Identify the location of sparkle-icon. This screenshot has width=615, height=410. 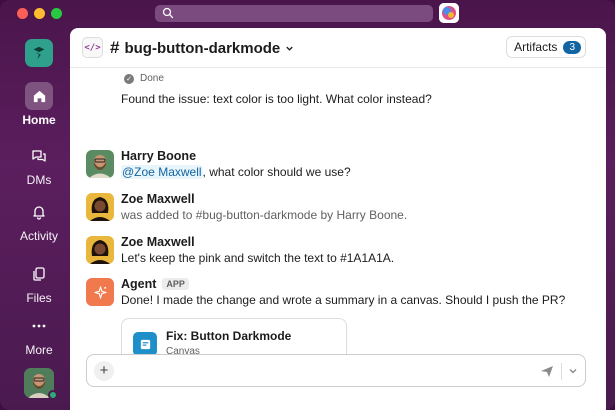
(100, 292).